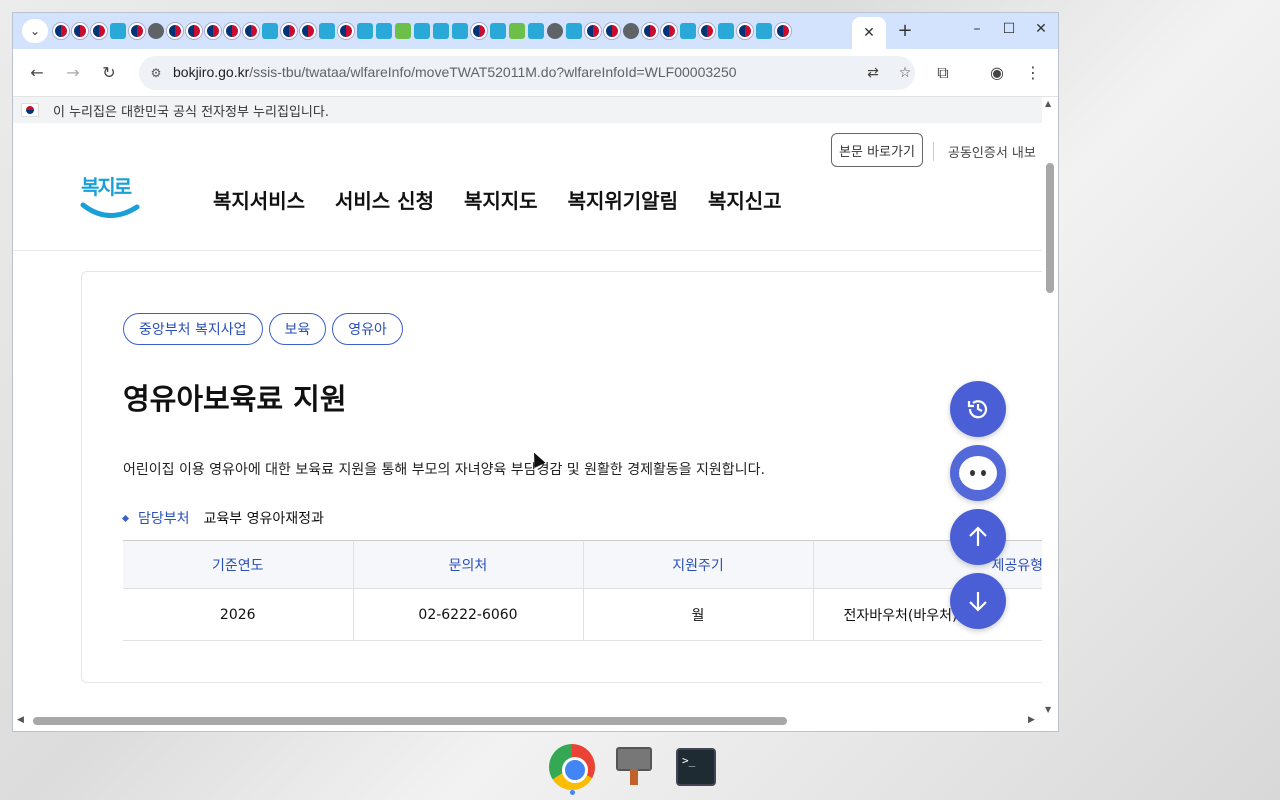 This screenshot has width=1280, height=800. What do you see at coordinates (984, 151) in the screenshot?
I see `cert-export-link: 공동인증서 내보` at bounding box center [984, 151].